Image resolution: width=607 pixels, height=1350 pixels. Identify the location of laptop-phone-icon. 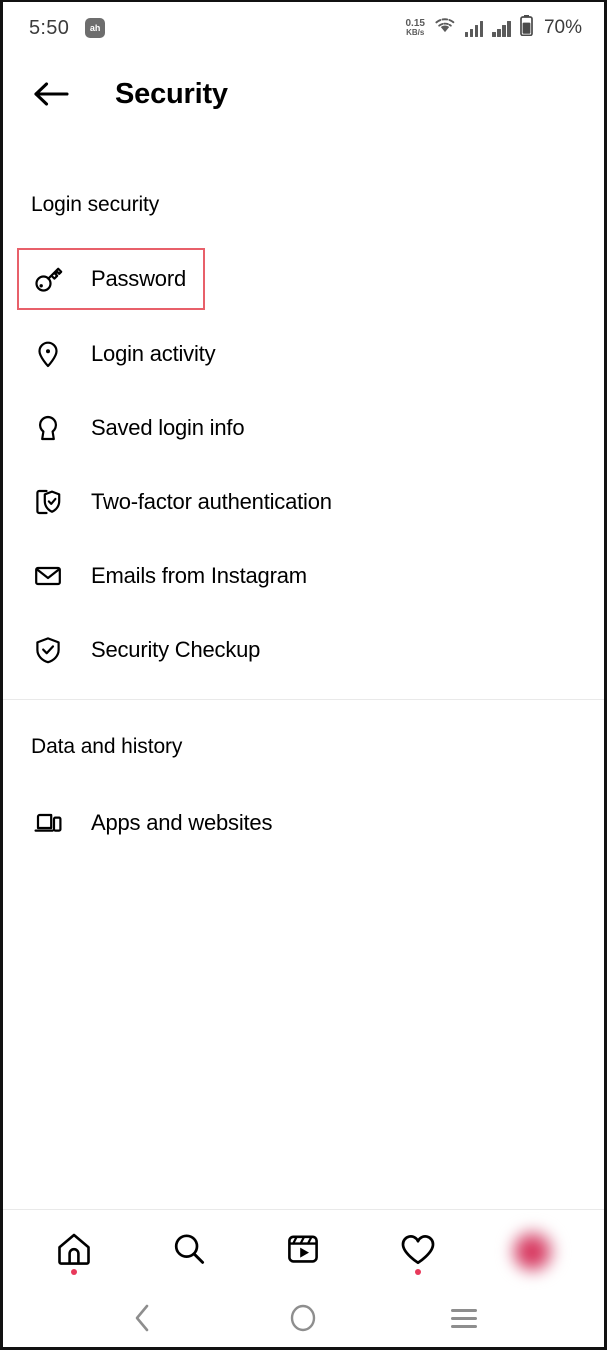
(48, 823).